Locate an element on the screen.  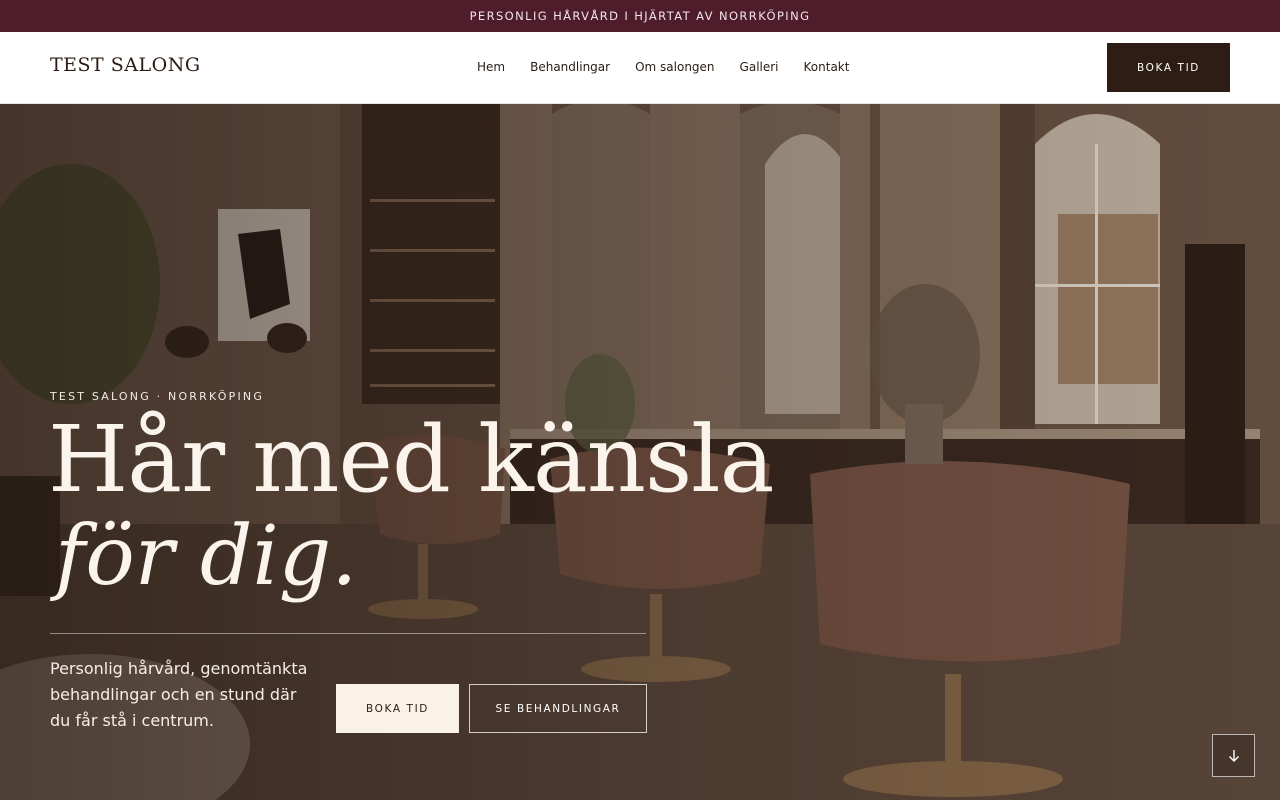
scroll-down-button is located at coordinates (1233, 755).